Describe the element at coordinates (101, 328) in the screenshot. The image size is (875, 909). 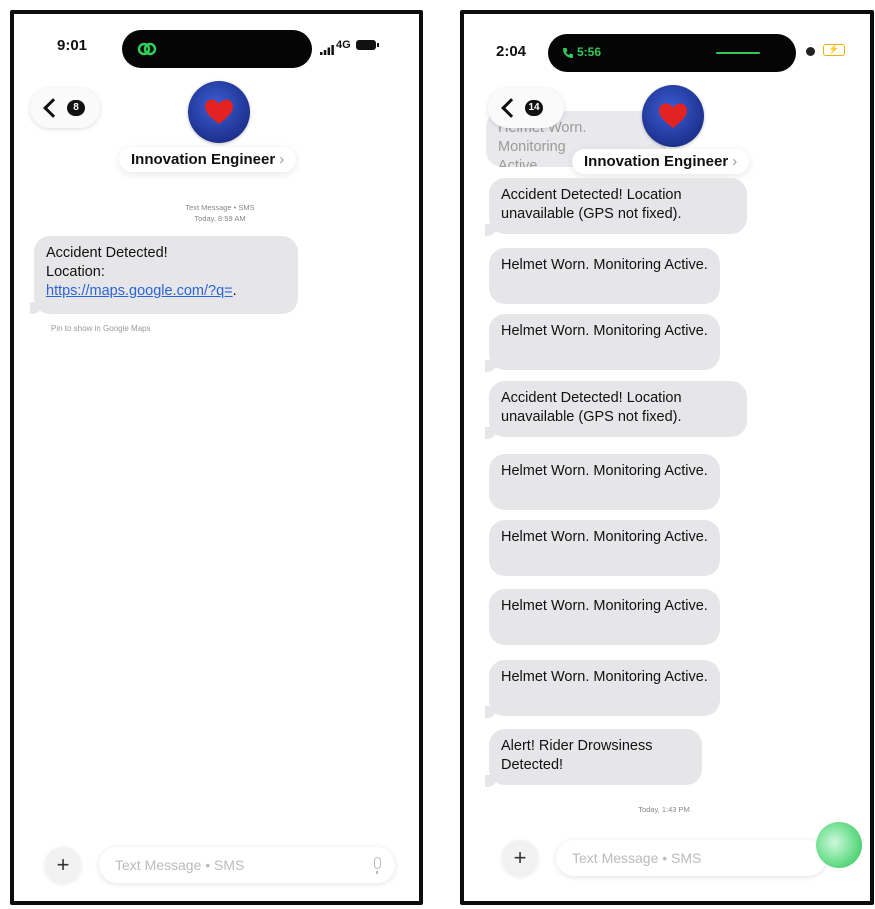
I see `maps-hint: Pin to show in Google Maps` at that location.